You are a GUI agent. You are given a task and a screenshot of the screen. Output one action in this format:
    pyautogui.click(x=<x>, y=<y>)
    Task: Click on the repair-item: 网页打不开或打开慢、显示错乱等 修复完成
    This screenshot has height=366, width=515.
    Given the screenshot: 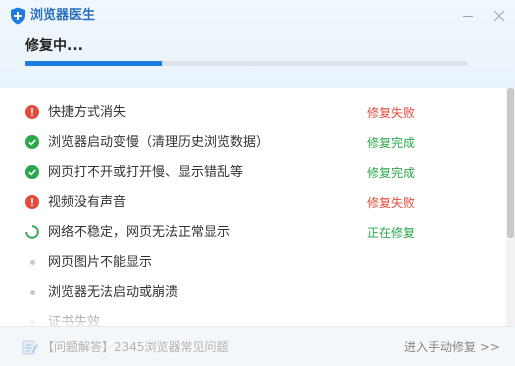 What is the action you would take?
    pyautogui.click(x=252, y=173)
    